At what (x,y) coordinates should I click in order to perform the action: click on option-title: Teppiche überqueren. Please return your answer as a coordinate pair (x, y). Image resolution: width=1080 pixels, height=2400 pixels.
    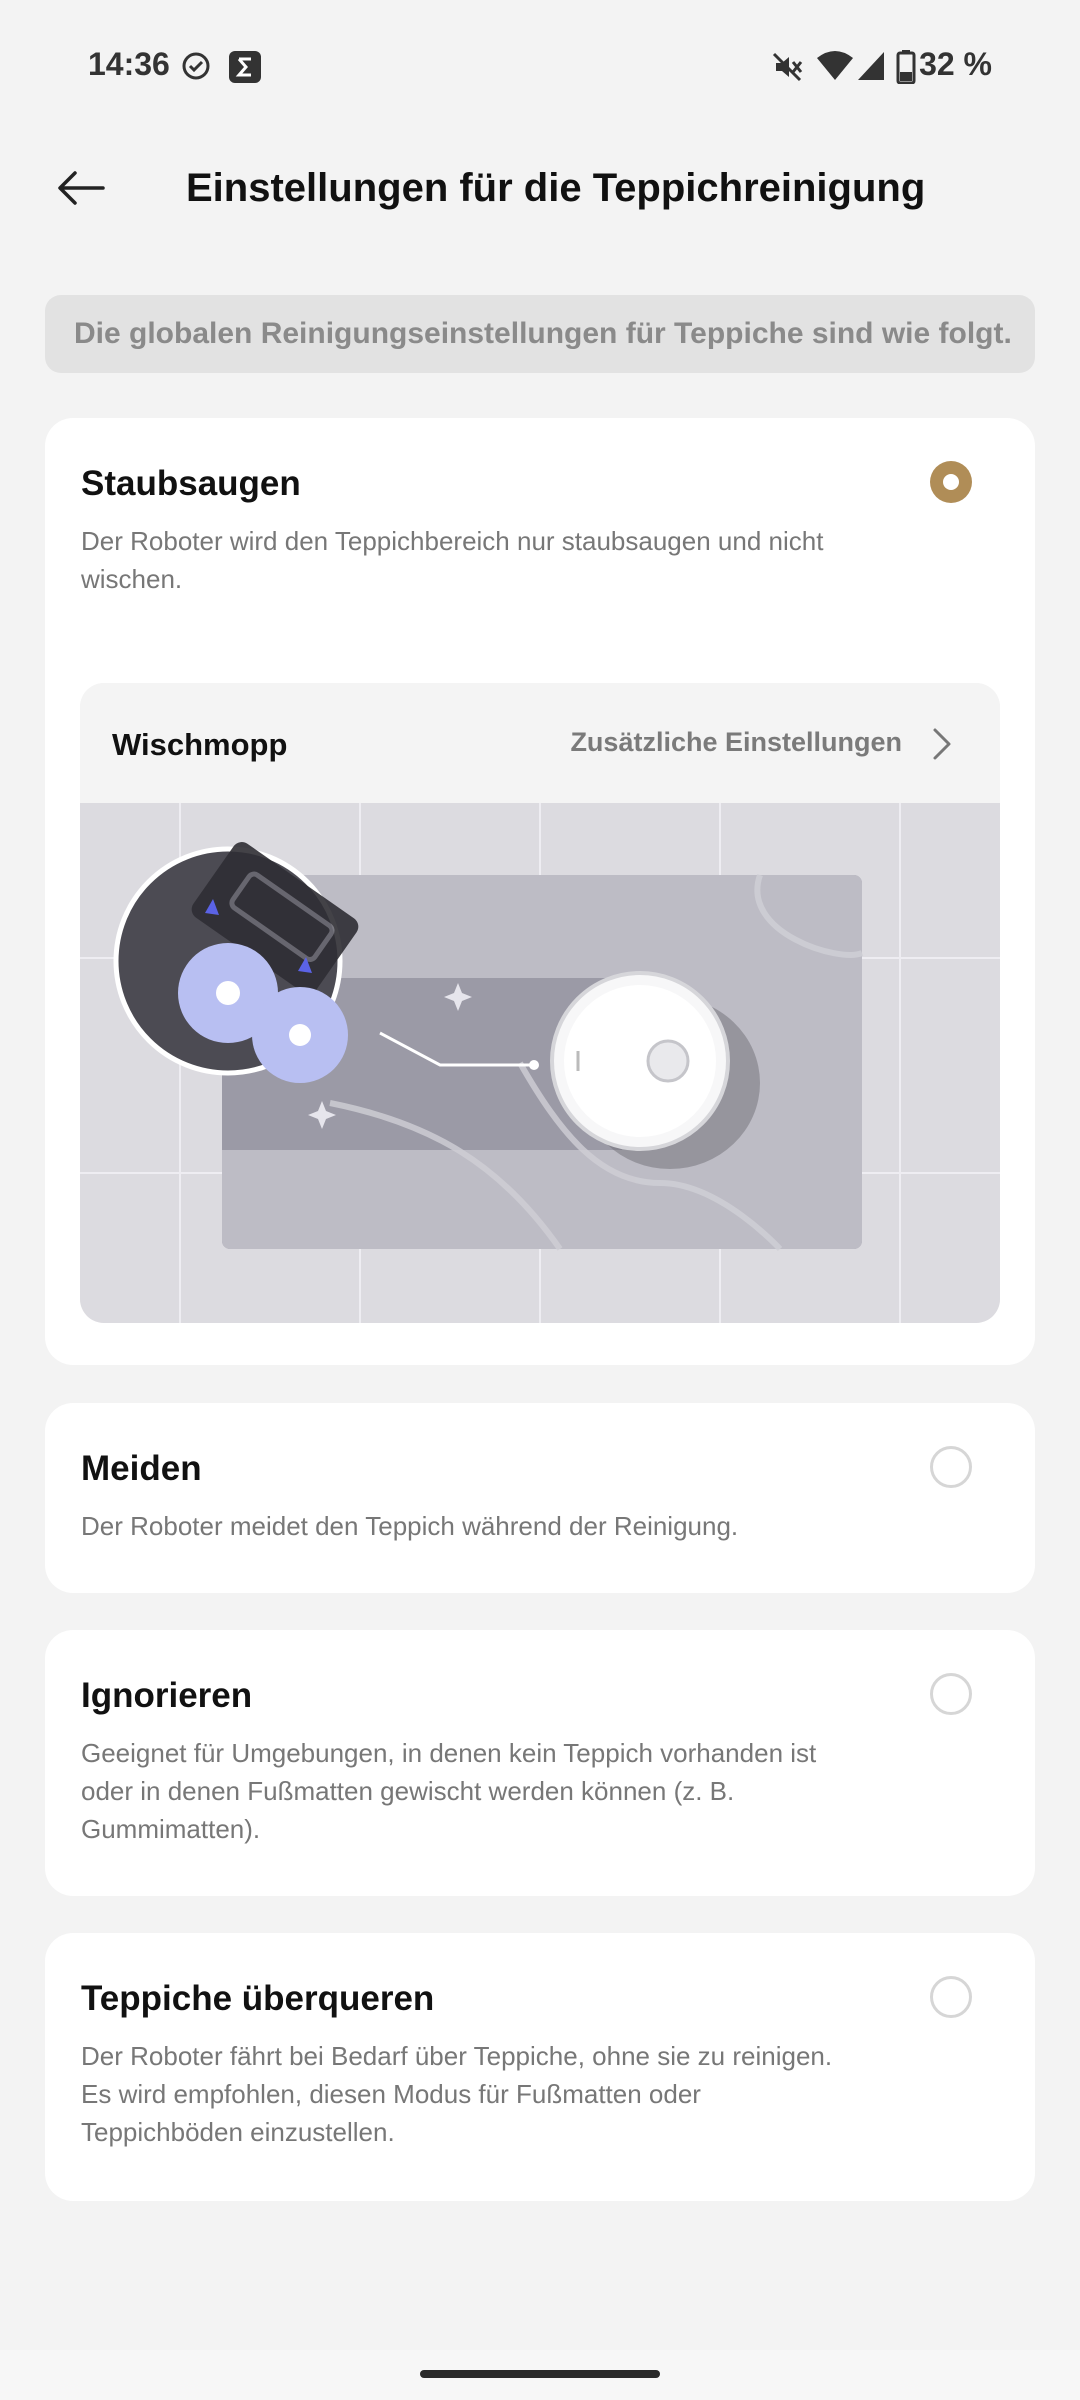
    Looking at the image, I should click on (258, 1998).